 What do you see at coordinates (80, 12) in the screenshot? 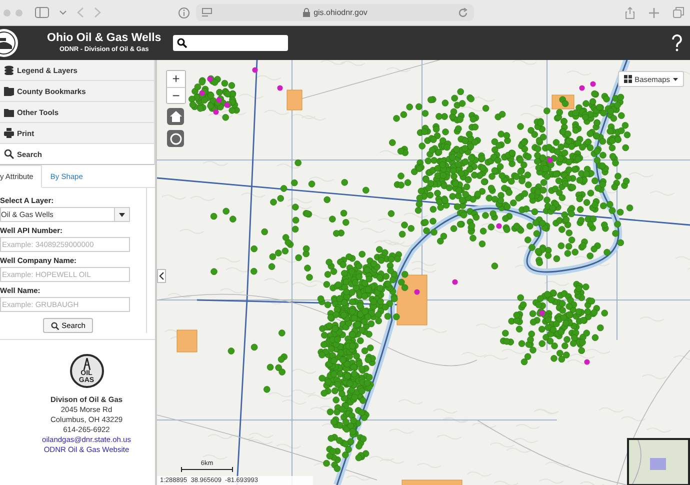
I see `back-icon` at bounding box center [80, 12].